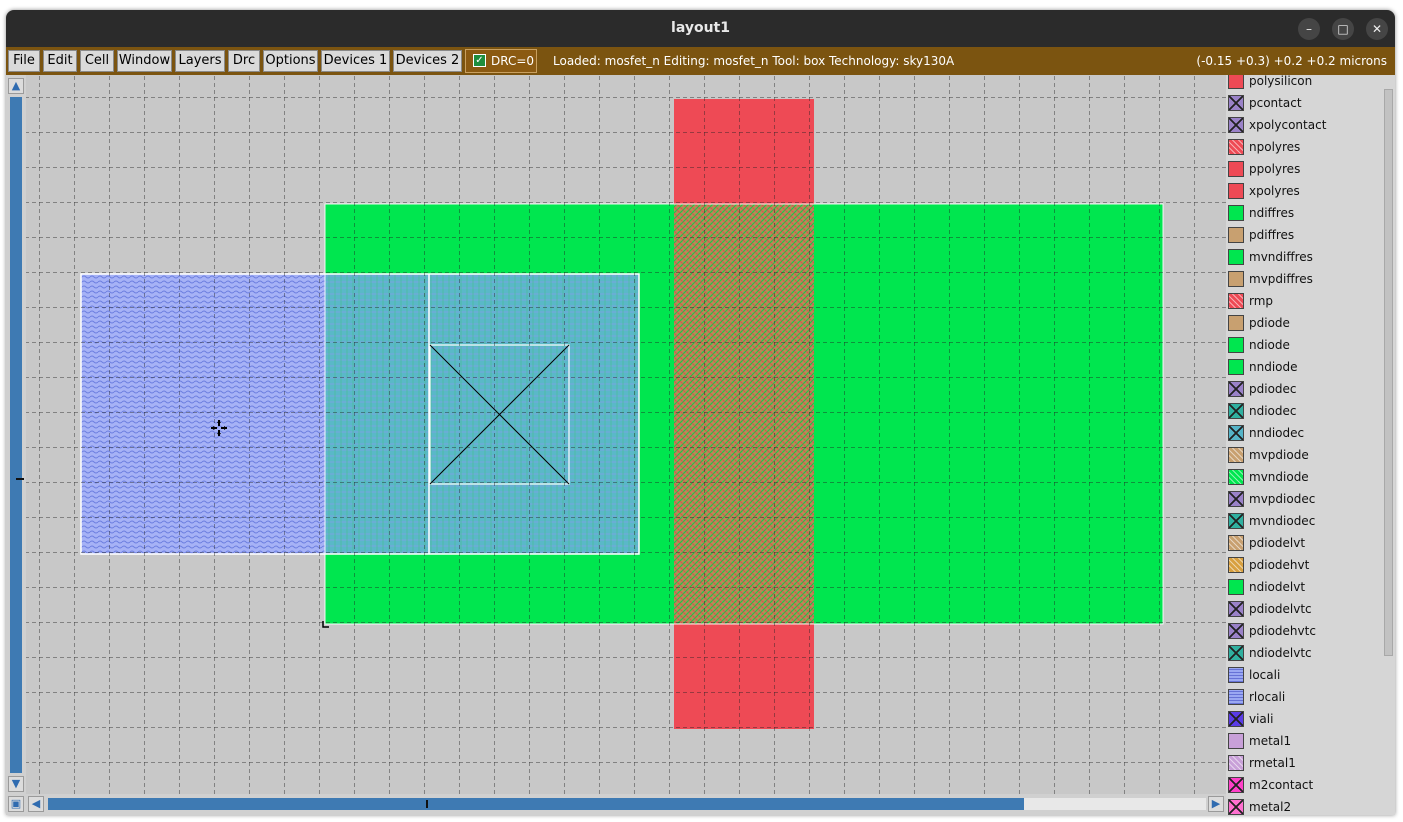 This screenshot has width=1403, height=822. I want to click on layer-item-pdiodehvtc: pdiodehvtc, so click(1303, 631).